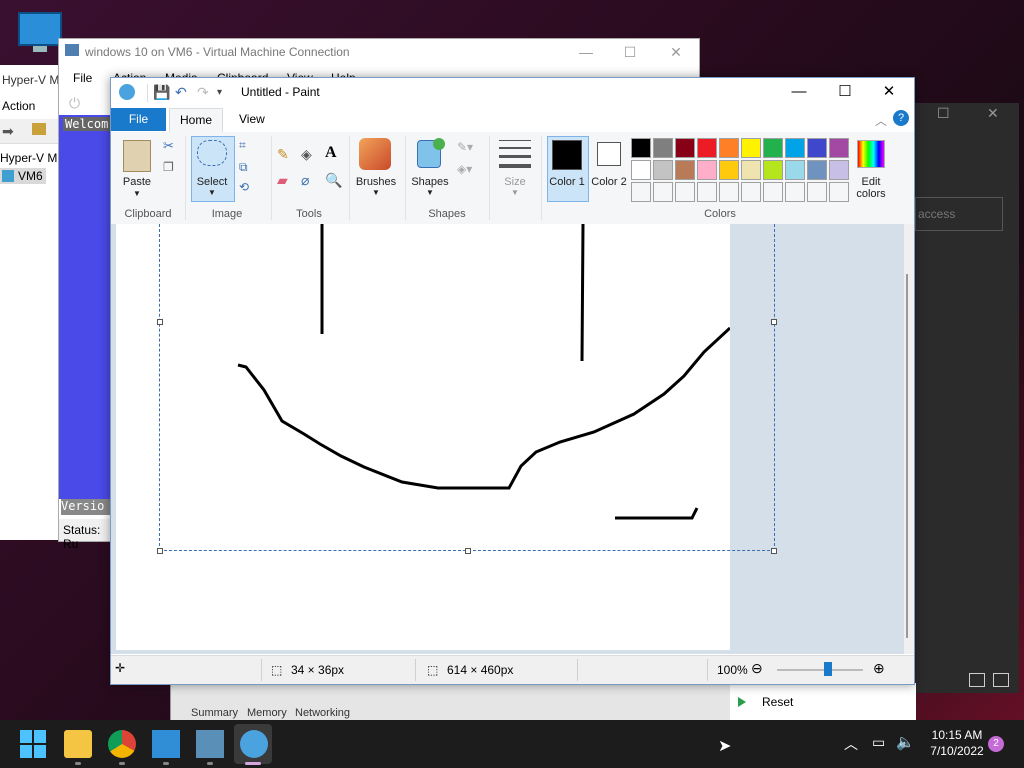  Describe the element at coordinates (74, 103) in the screenshot. I see `power-icon: ⏻` at that location.